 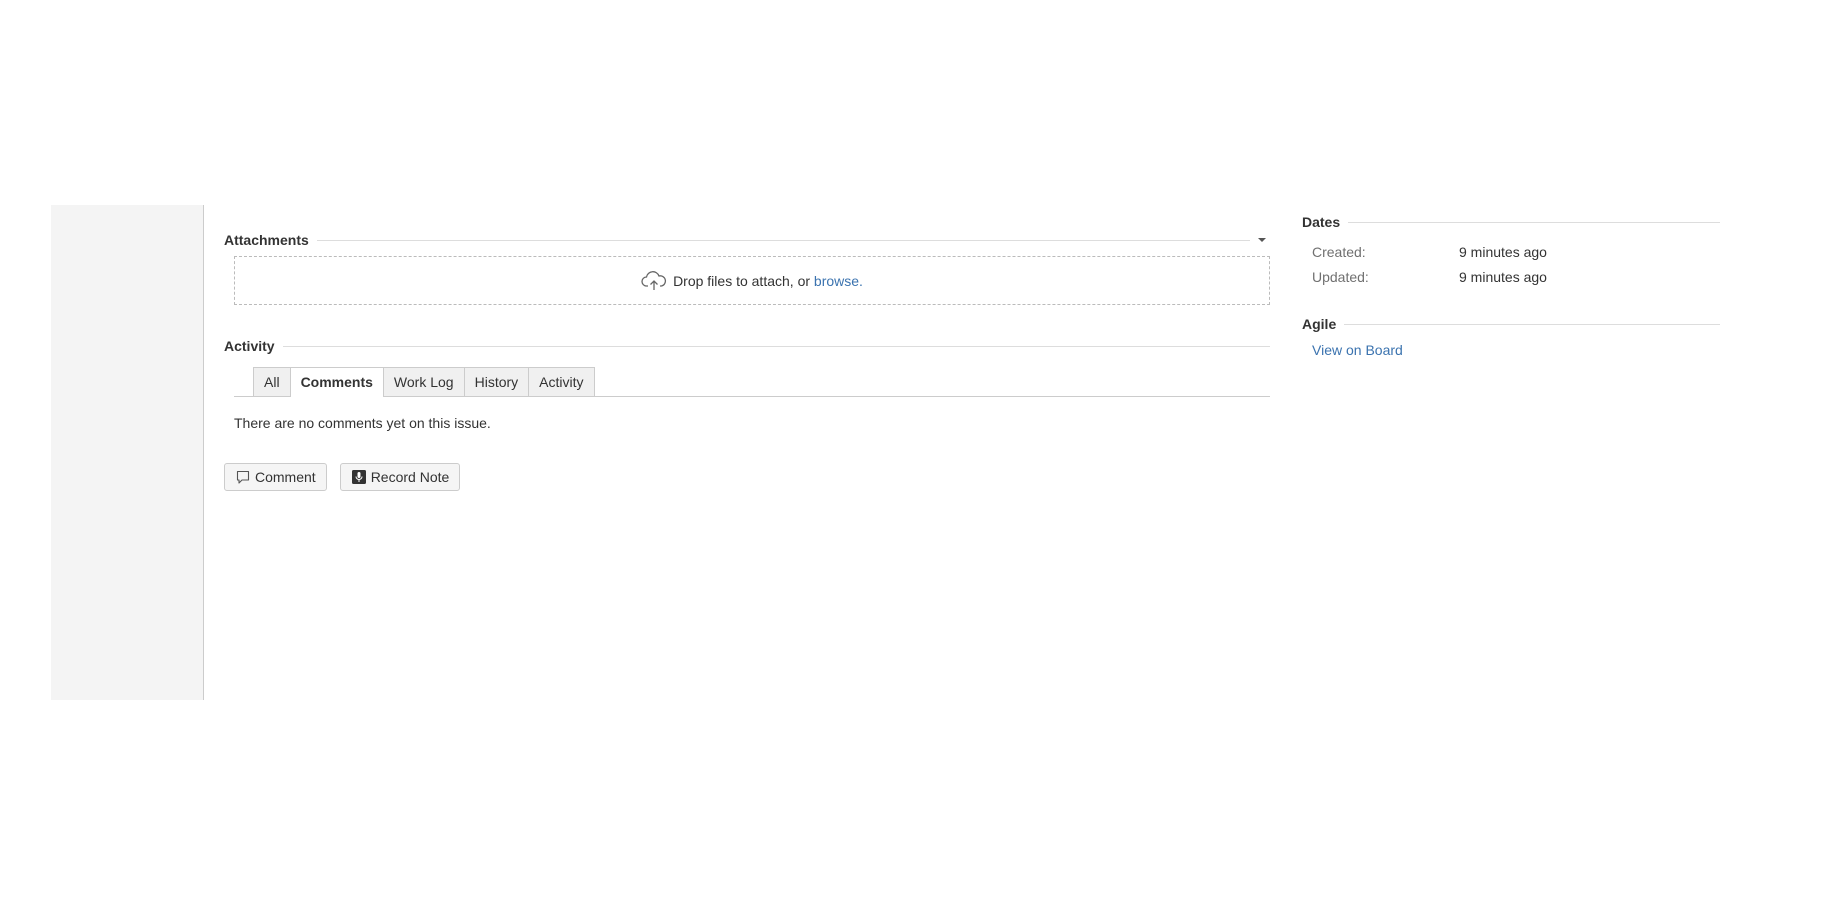 I want to click on updated-value: 9 minutes ago, so click(x=1503, y=277).